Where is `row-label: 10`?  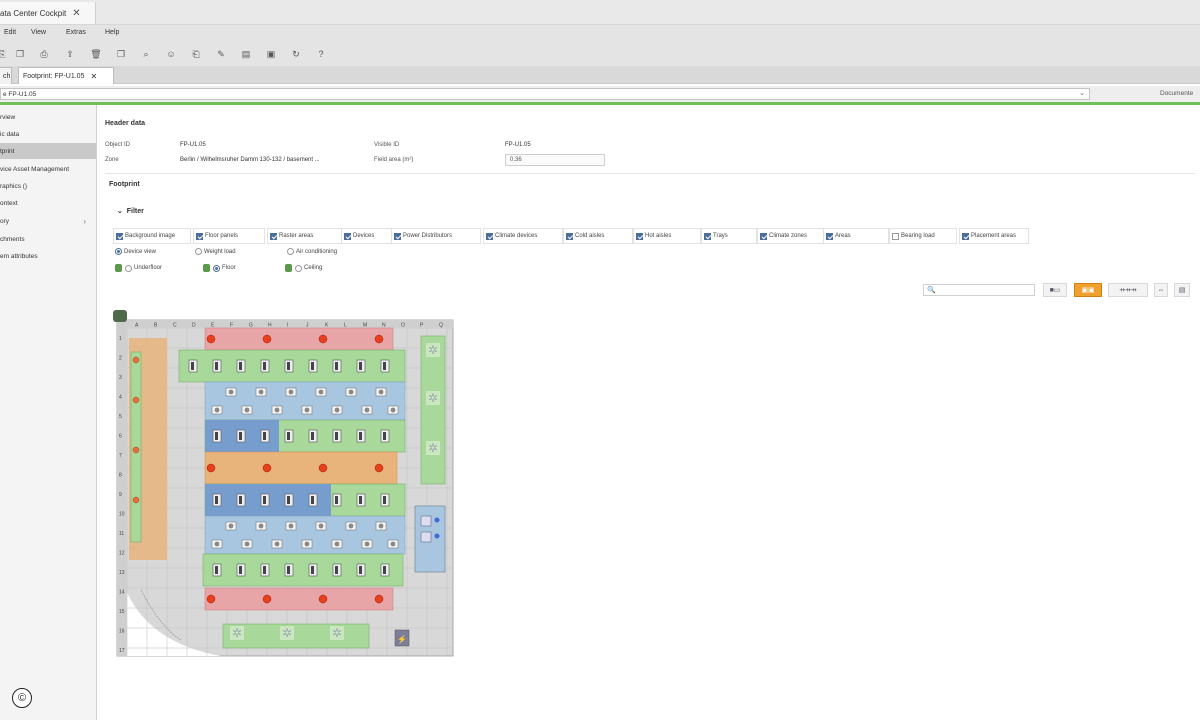
row-label: 10 is located at coordinates (122, 515).